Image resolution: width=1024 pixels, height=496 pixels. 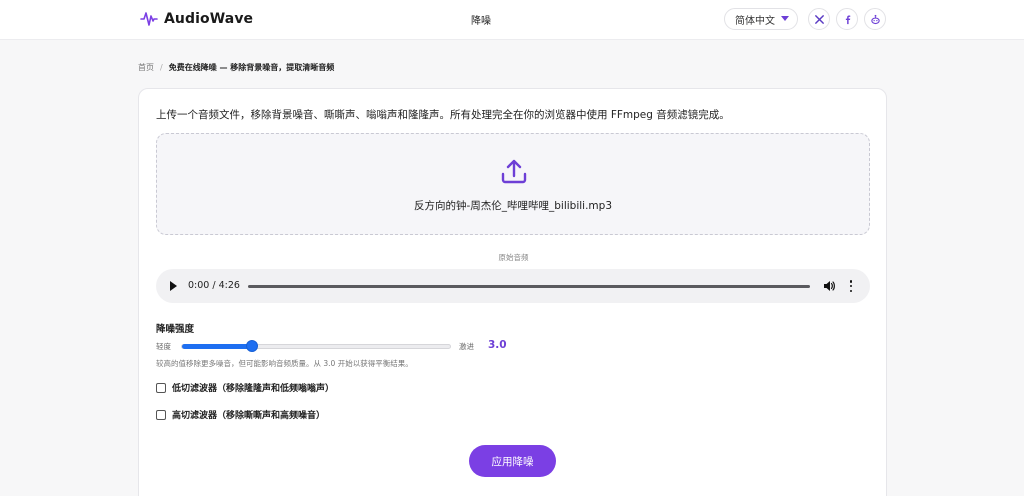 What do you see at coordinates (251, 346) in the screenshot?
I see `slider-thumb` at bounding box center [251, 346].